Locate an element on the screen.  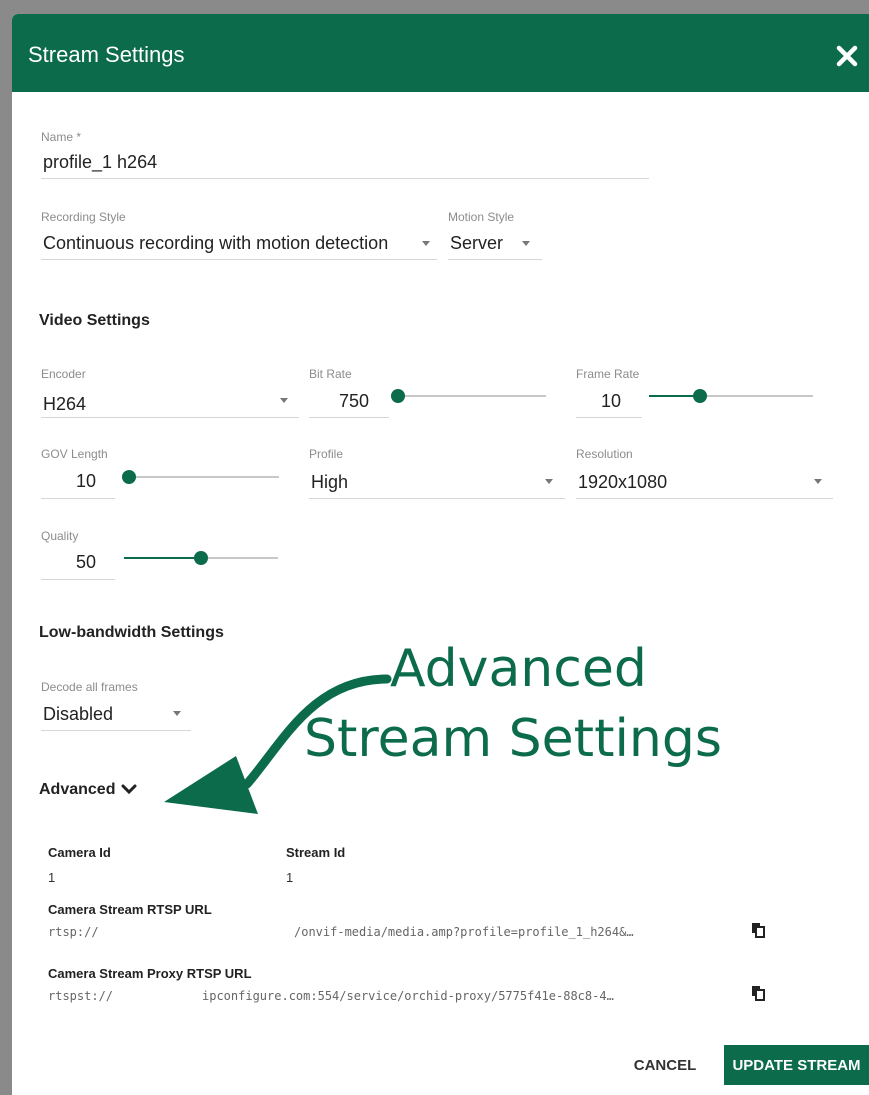
gov-length-label: GOV Length is located at coordinates (74, 454).